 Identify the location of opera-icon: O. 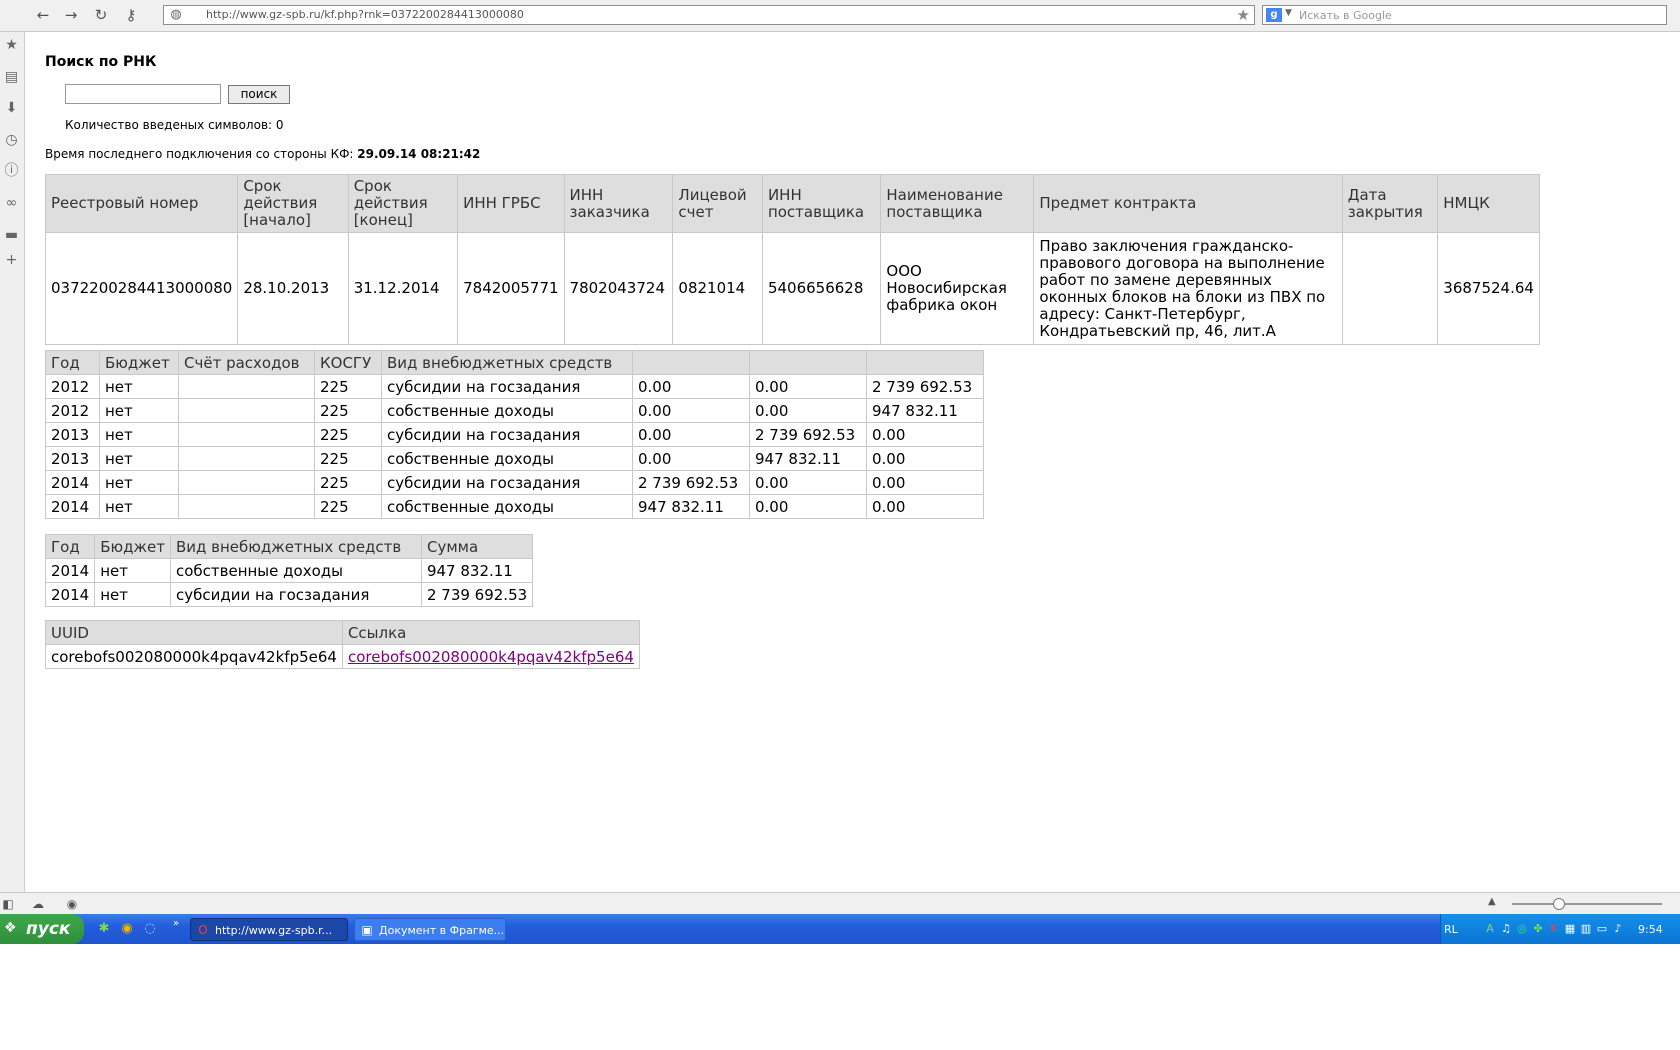
(203, 930).